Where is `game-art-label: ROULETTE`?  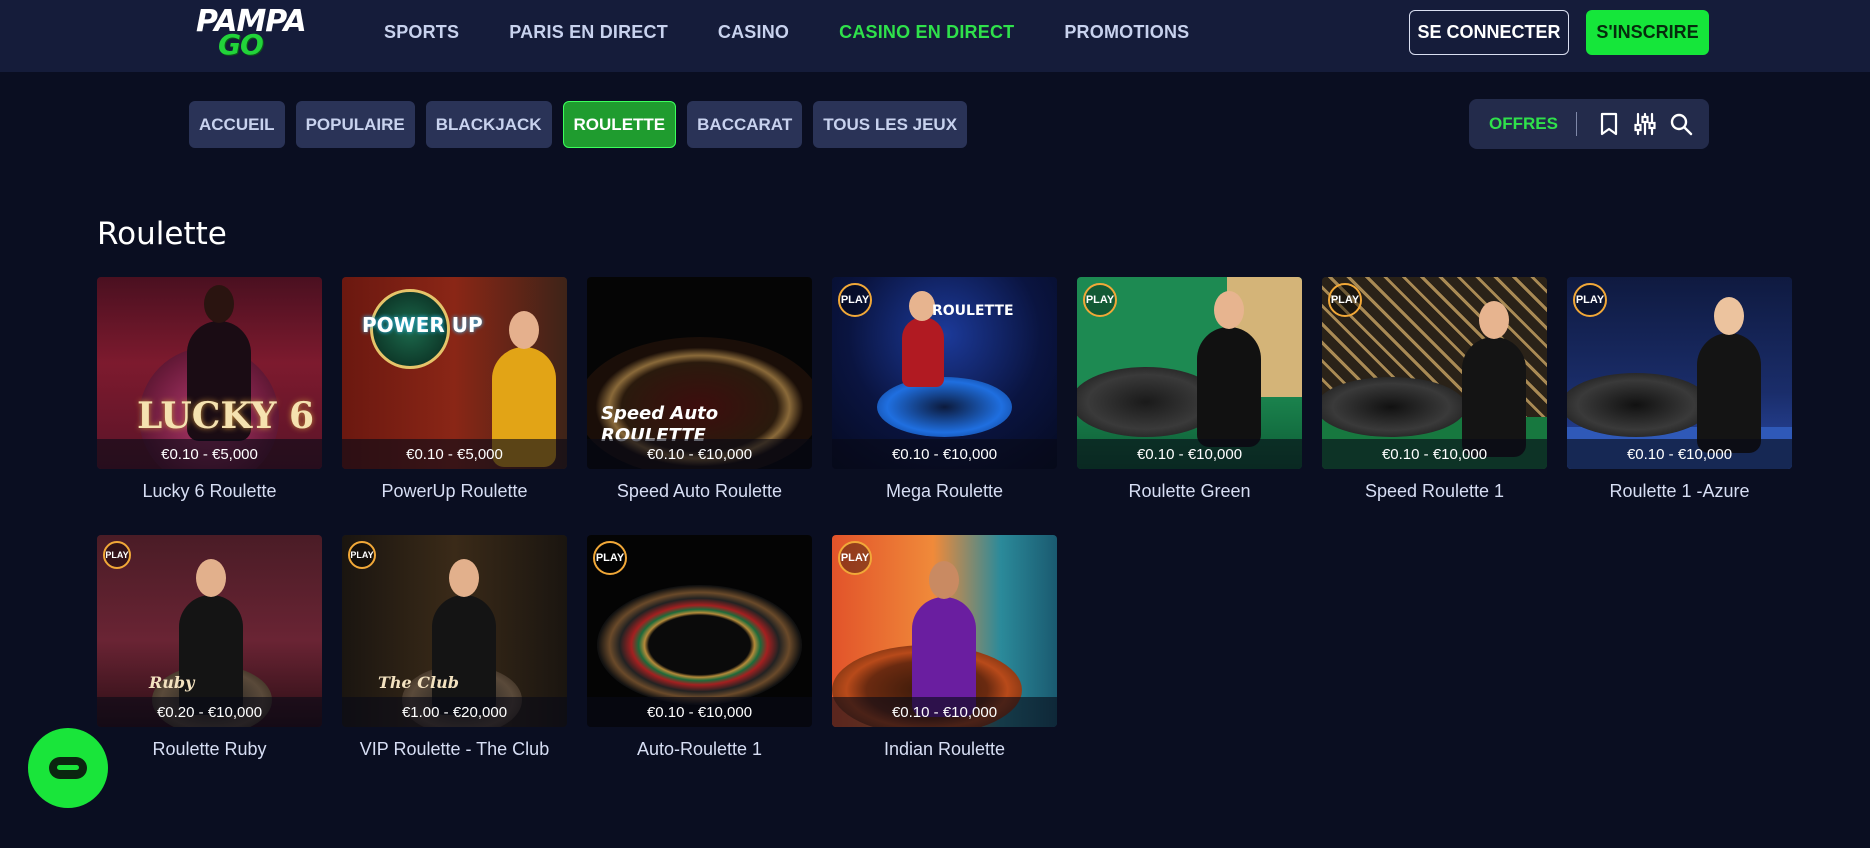
game-art-label: ROULETTE is located at coordinates (973, 311).